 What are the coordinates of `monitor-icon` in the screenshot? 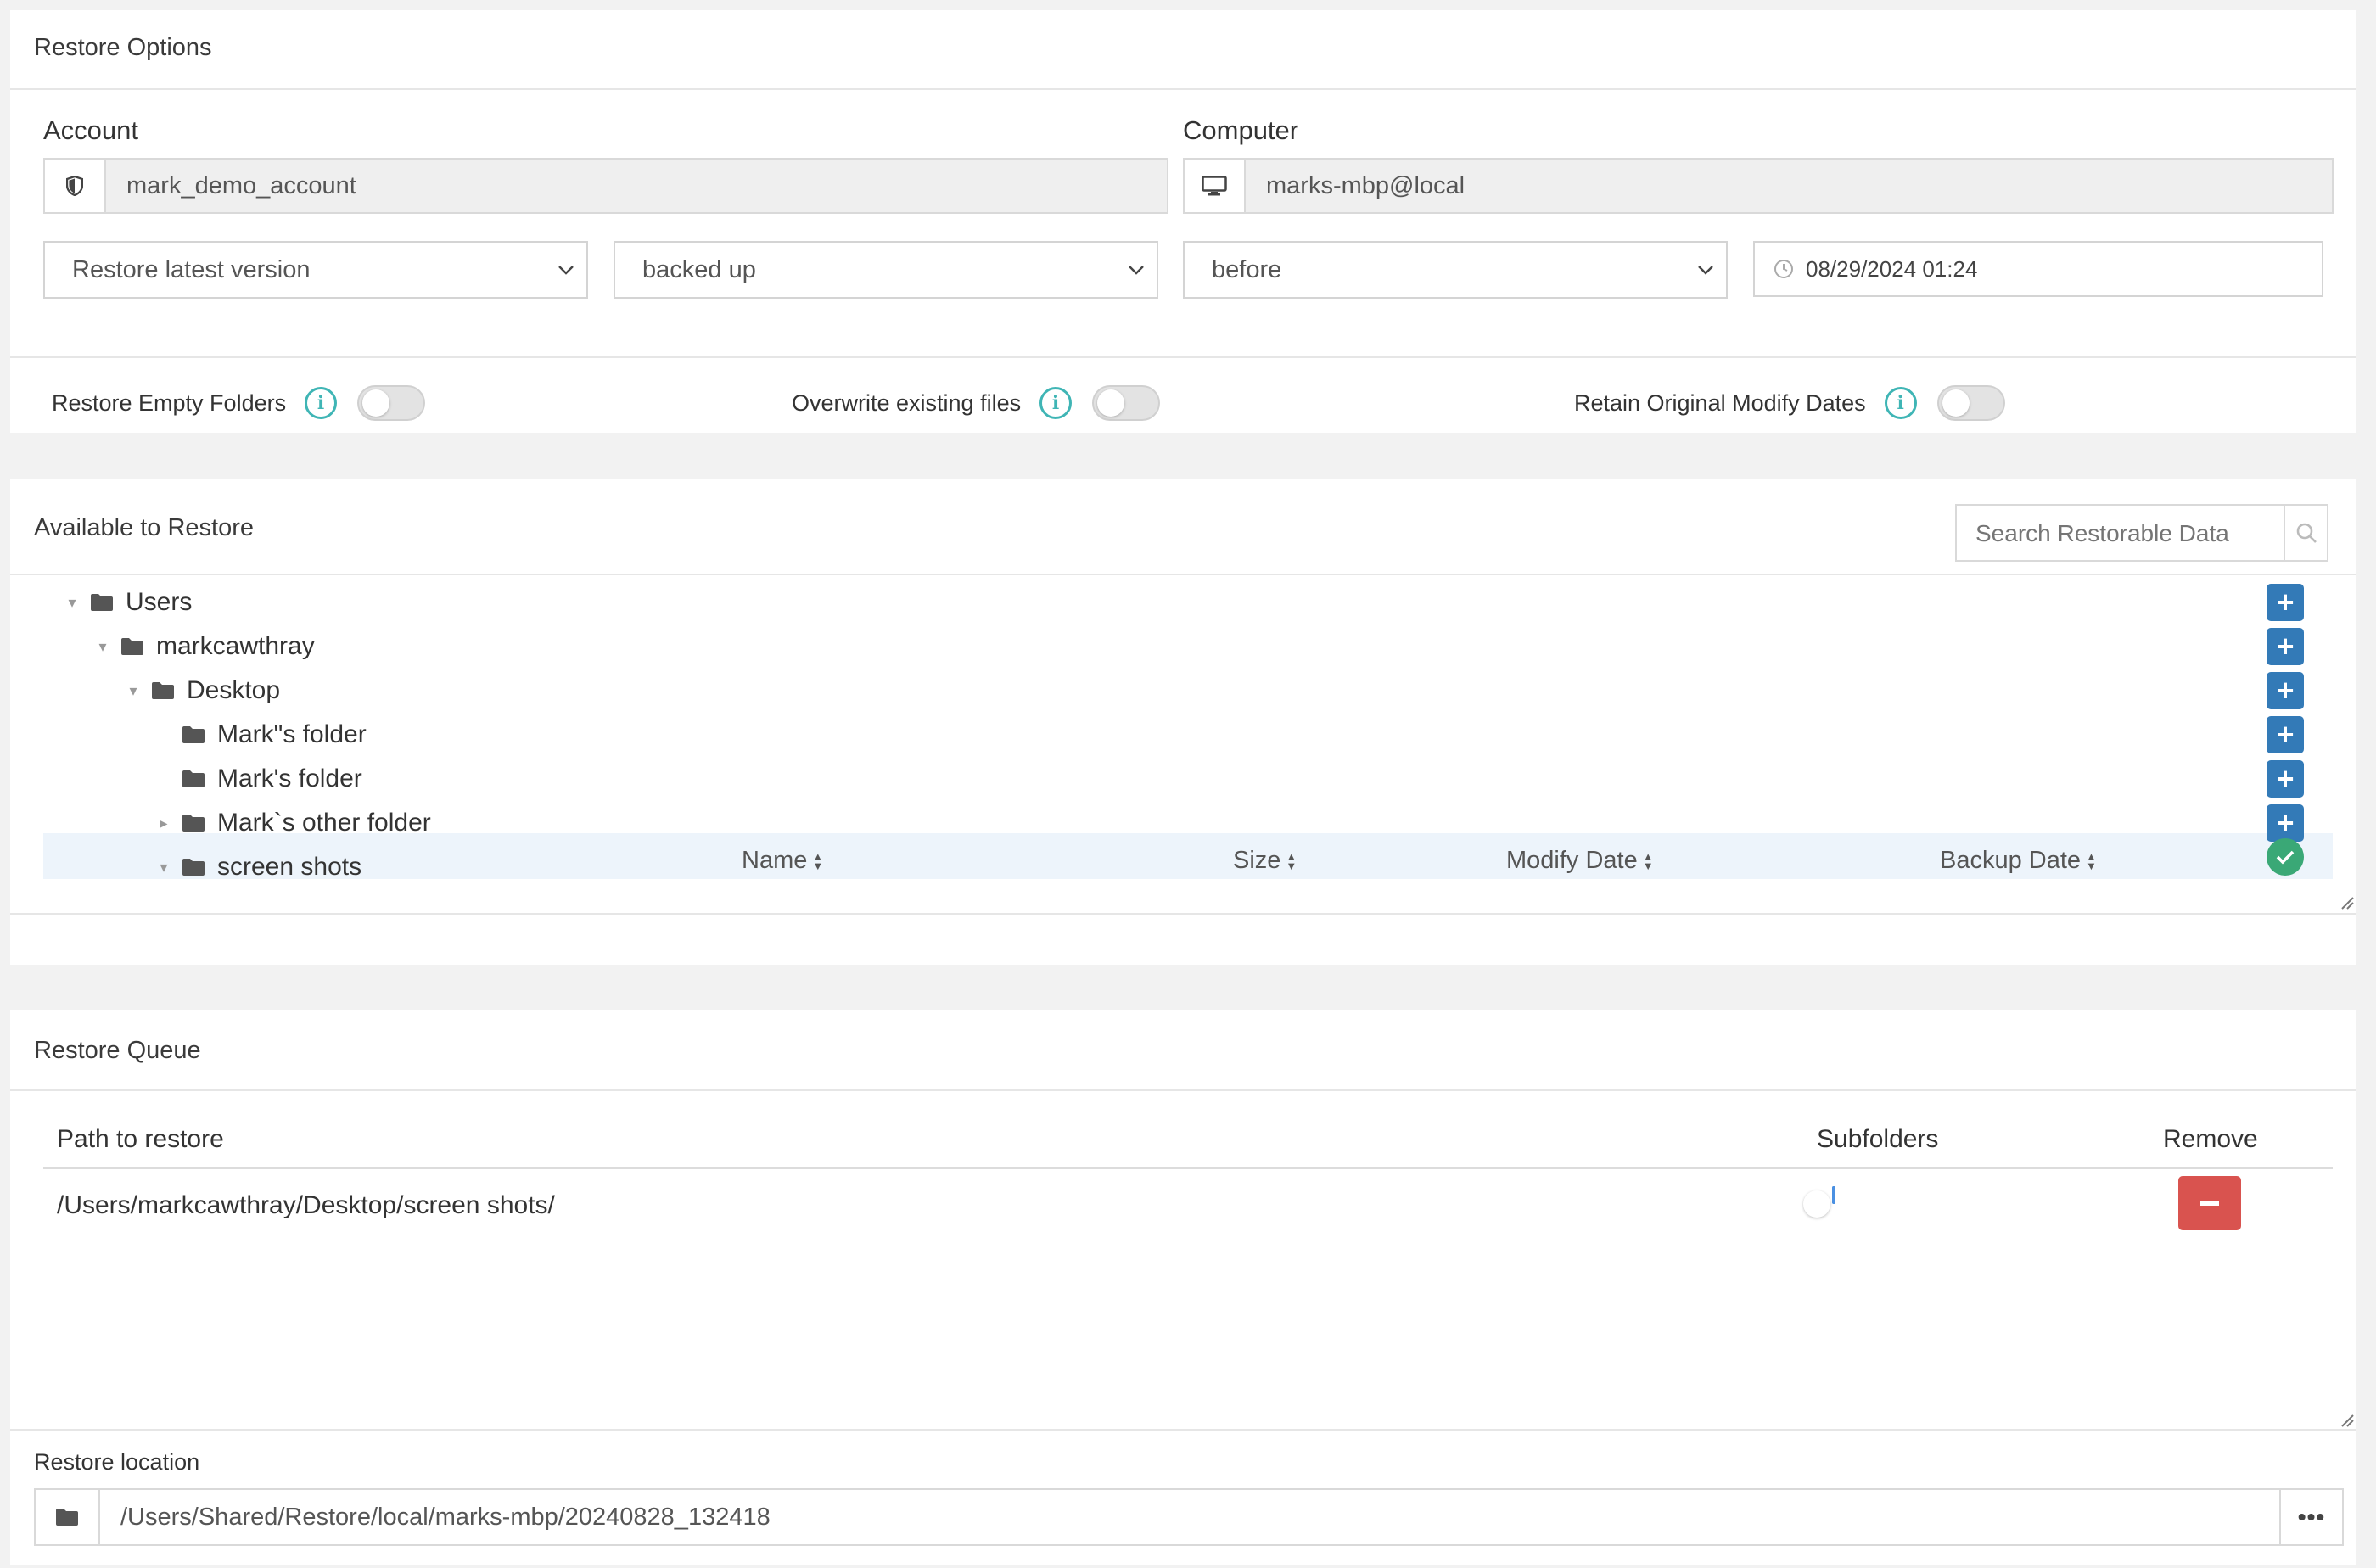 It's located at (1215, 186).